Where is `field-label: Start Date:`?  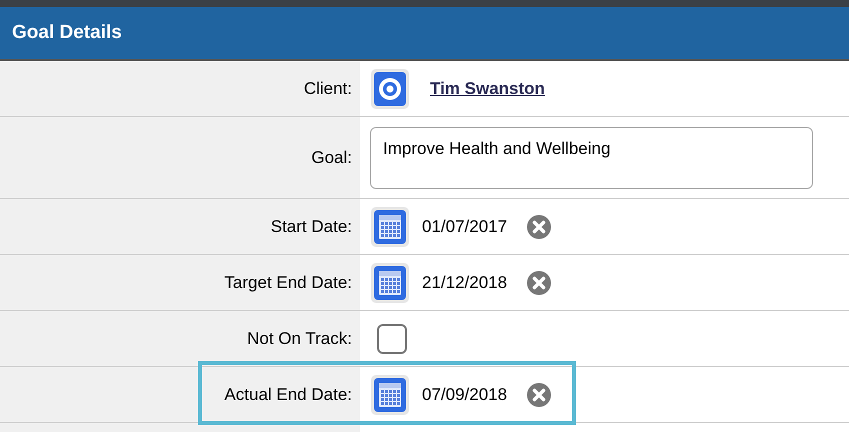 field-label: Start Date: is located at coordinates (311, 227).